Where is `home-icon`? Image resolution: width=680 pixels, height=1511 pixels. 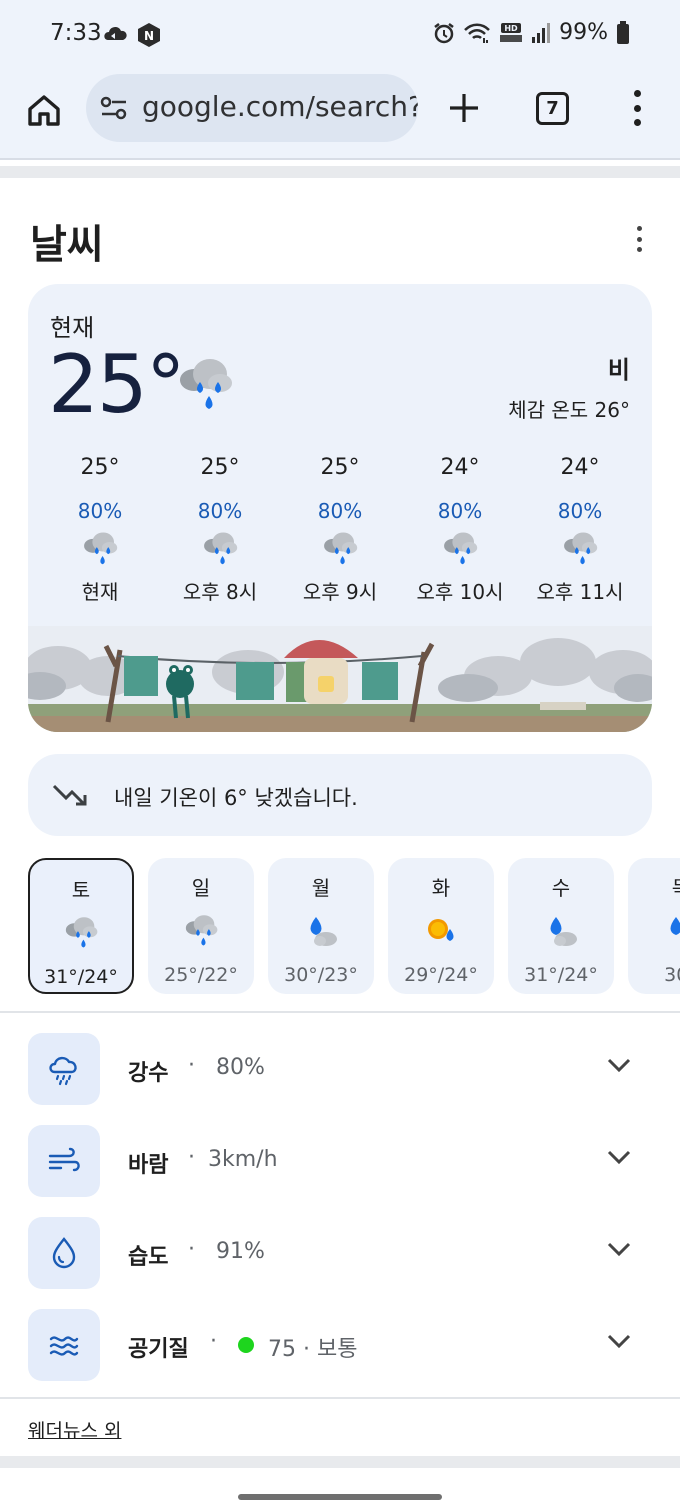 home-icon is located at coordinates (44, 110).